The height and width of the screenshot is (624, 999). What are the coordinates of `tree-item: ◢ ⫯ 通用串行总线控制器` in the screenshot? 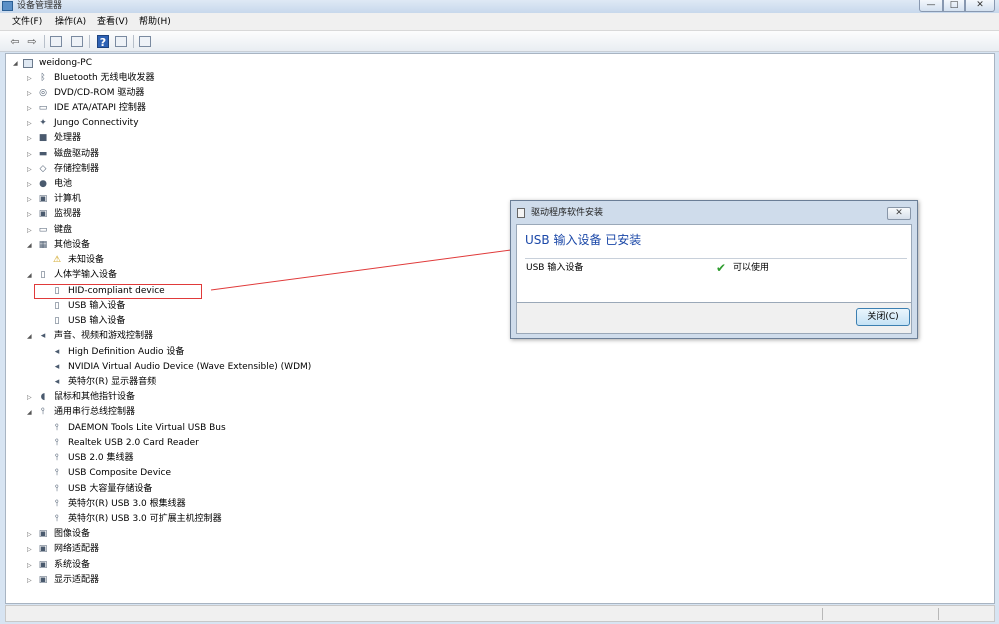 It's located at (206, 412).